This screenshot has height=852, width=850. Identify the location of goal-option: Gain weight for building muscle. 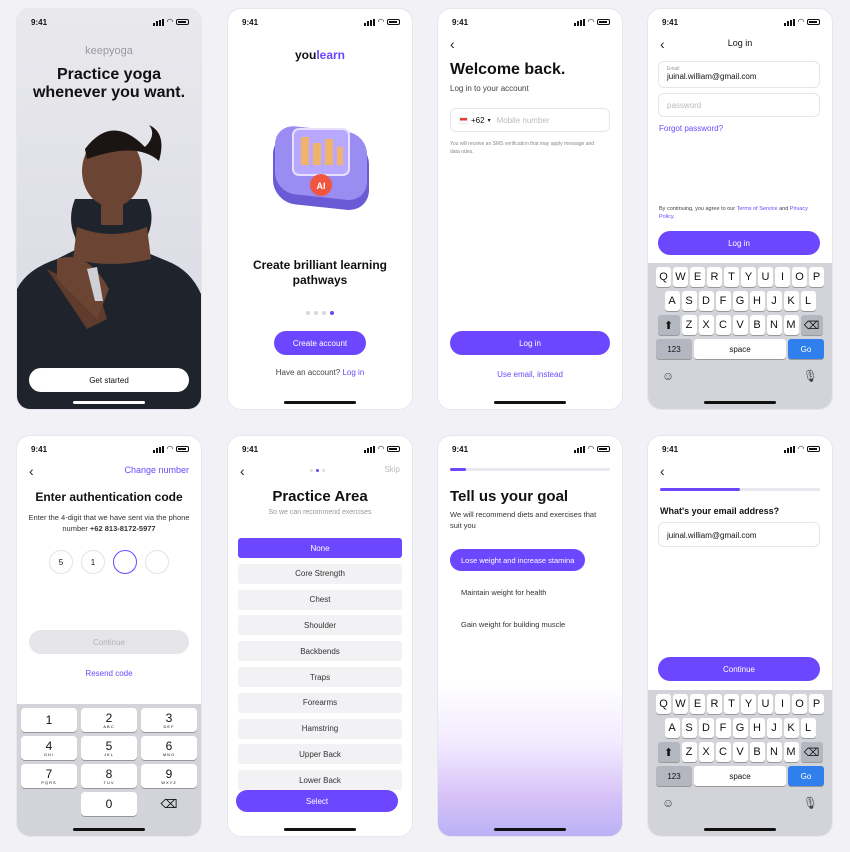
(513, 624).